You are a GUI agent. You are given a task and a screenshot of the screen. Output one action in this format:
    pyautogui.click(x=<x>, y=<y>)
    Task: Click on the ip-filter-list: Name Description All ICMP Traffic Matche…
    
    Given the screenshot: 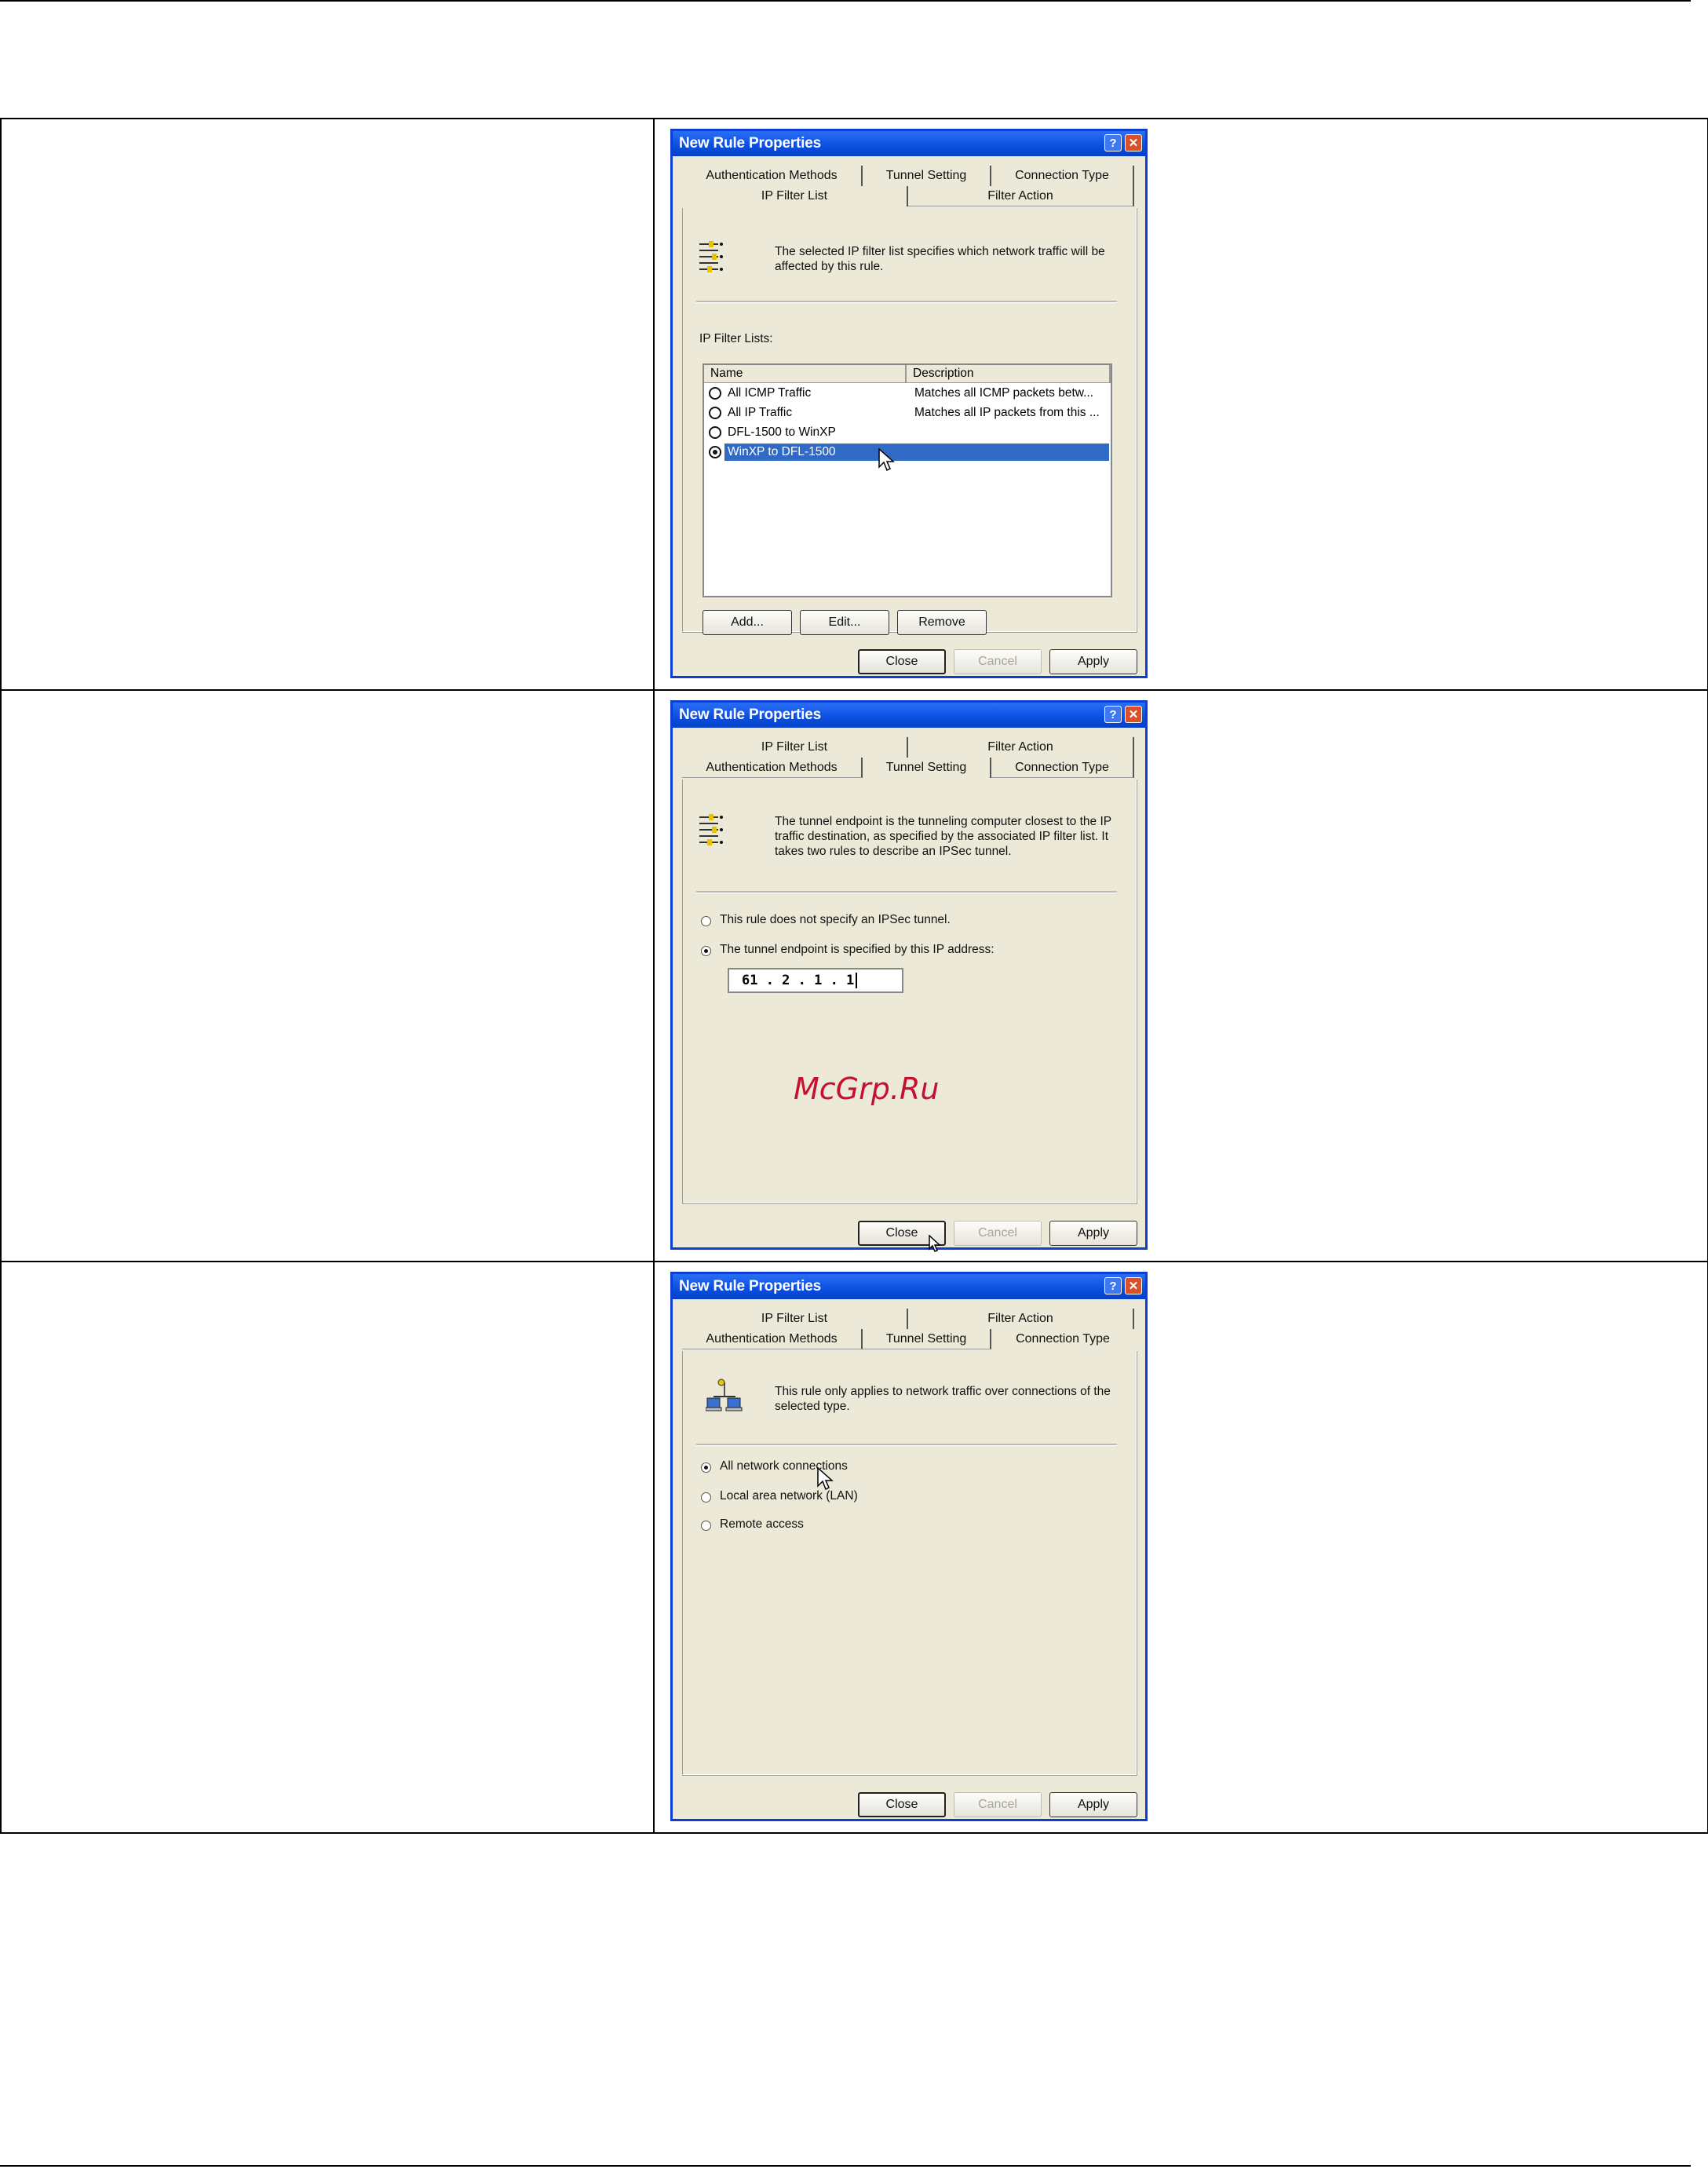 What is the action you would take?
    pyautogui.click(x=907, y=480)
    